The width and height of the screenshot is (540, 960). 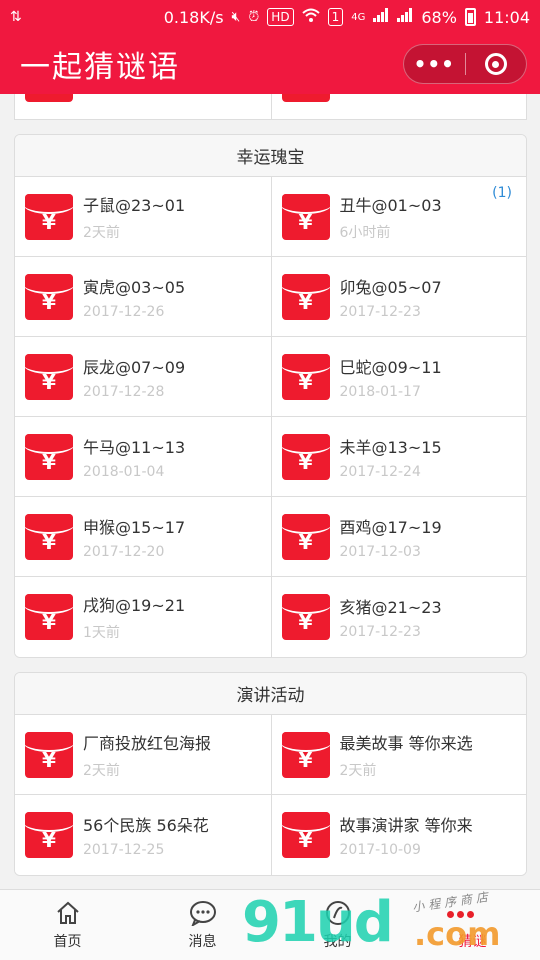 I want to click on close-icon, so click(x=495, y=64).